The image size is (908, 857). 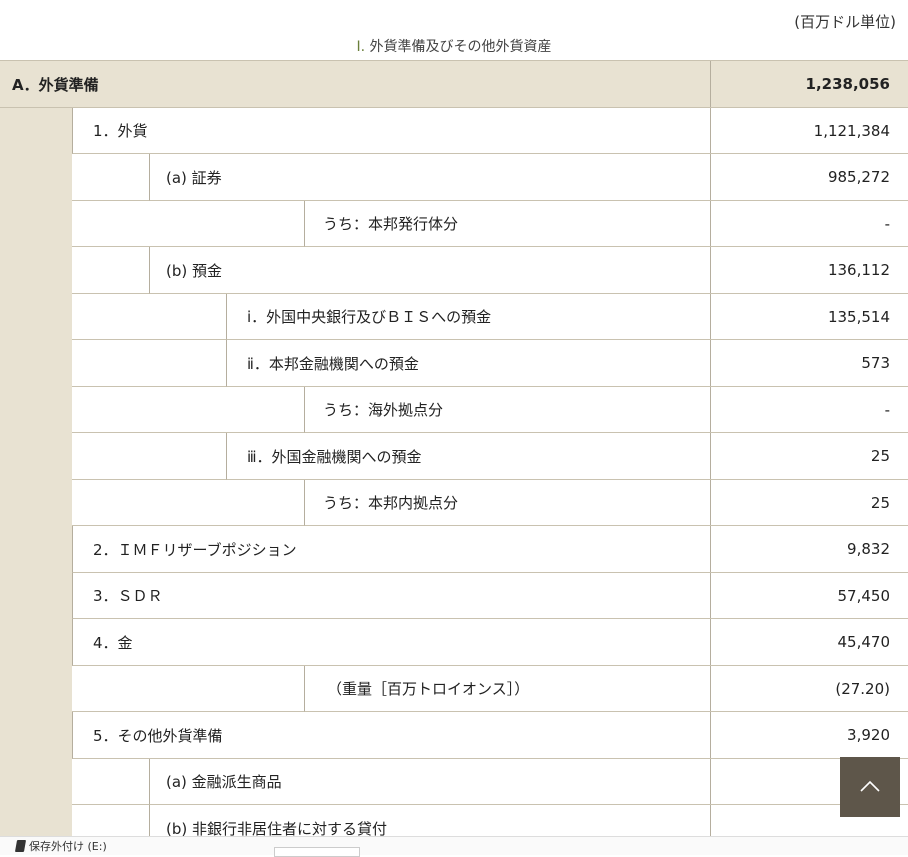 What do you see at coordinates (390, 735) in the screenshot?
I see `row-label: 5．その他外貨準備` at bounding box center [390, 735].